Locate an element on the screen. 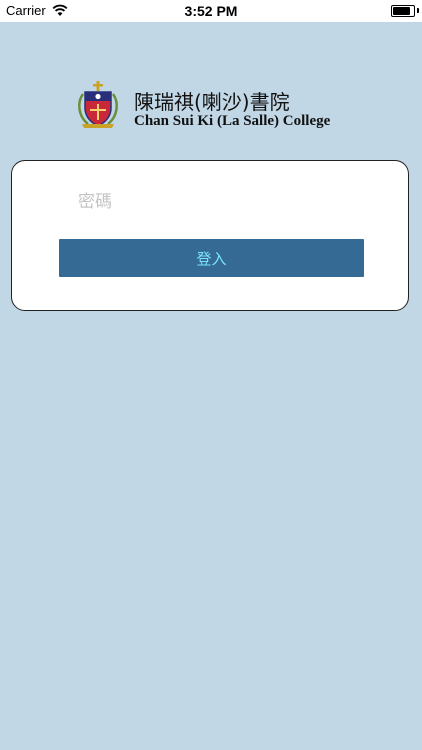  battery-level is located at coordinates (402, 11).